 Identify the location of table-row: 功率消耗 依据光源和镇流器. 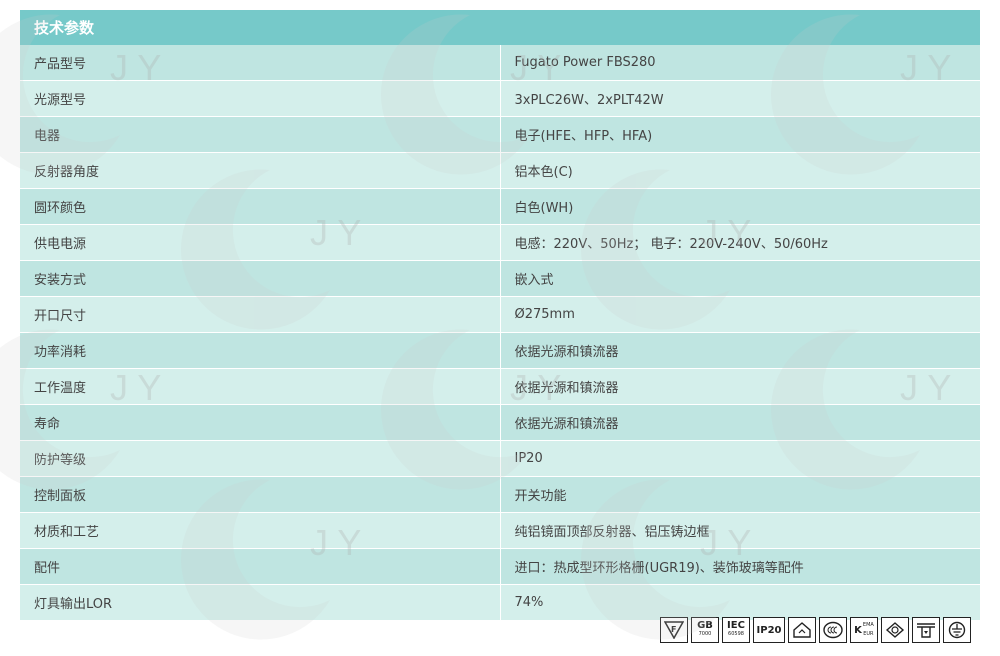
(500, 350).